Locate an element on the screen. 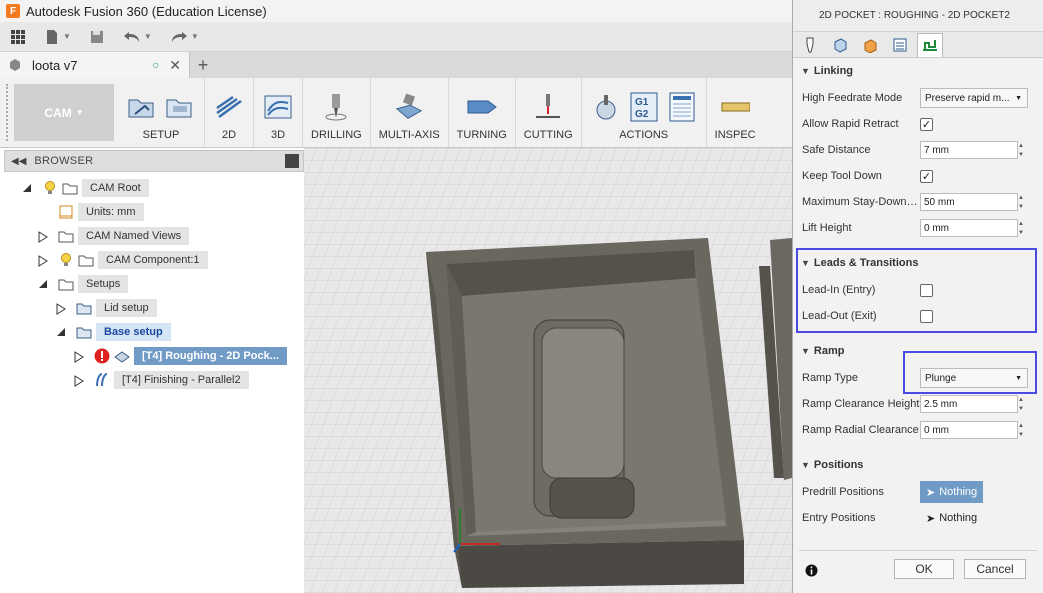 This screenshot has height=593, width=1043. entry-positions-selector: ➤ Nothing is located at coordinates (951, 518).